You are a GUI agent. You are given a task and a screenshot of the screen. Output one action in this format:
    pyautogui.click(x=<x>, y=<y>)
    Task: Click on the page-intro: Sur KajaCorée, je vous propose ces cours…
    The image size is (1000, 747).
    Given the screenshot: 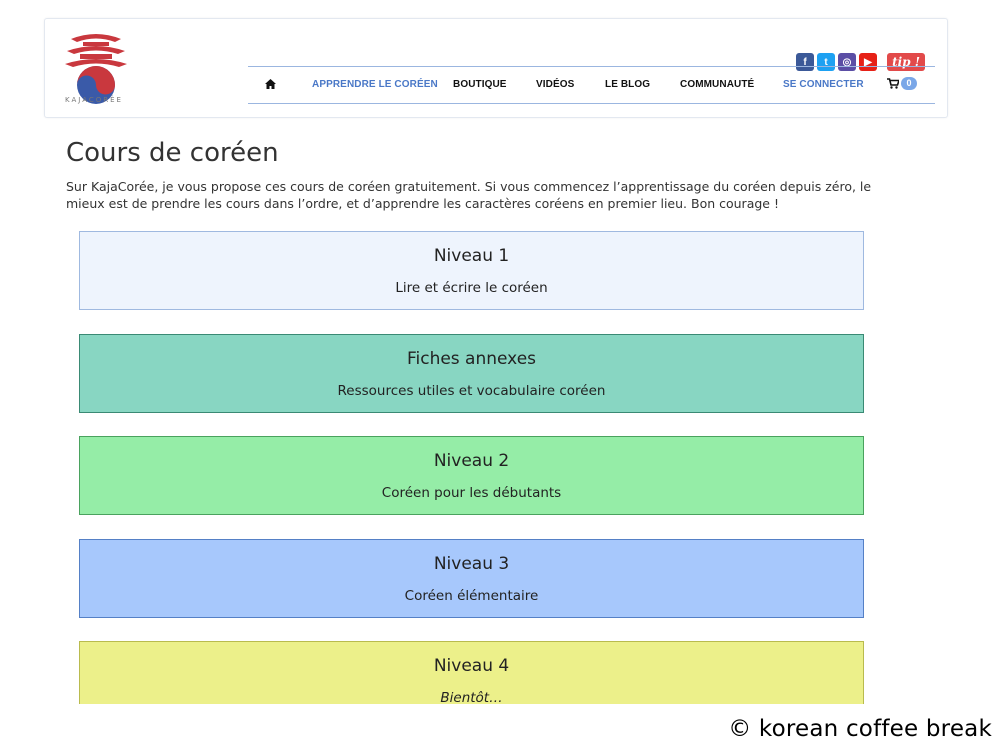 What is the action you would take?
    pyautogui.click(x=469, y=195)
    